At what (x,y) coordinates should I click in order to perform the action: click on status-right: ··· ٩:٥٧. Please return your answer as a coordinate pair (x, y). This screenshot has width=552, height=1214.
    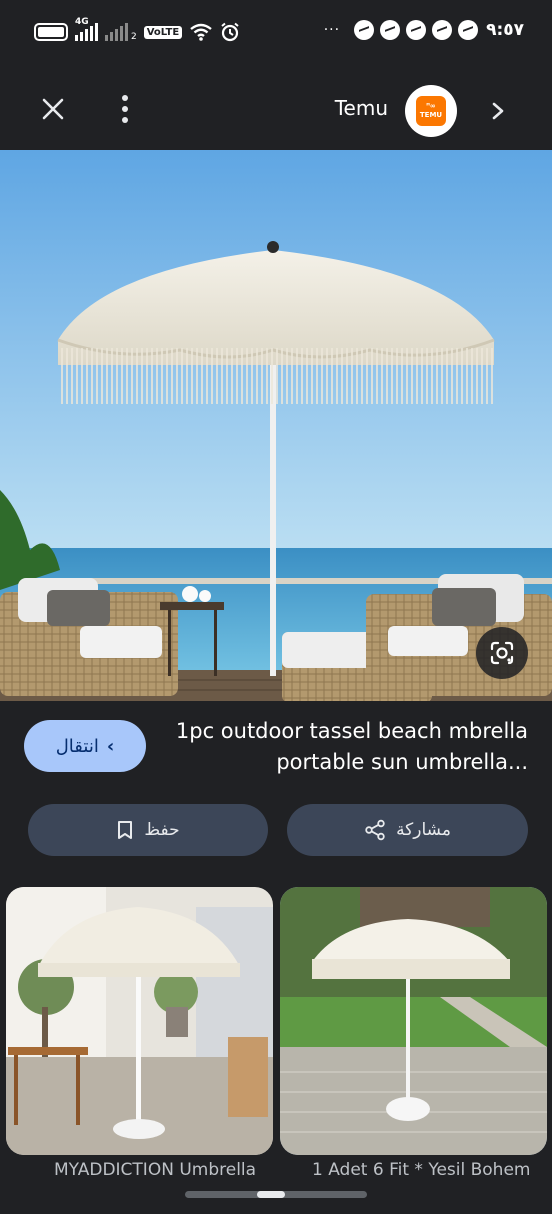
    Looking at the image, I should click on (424, 30).